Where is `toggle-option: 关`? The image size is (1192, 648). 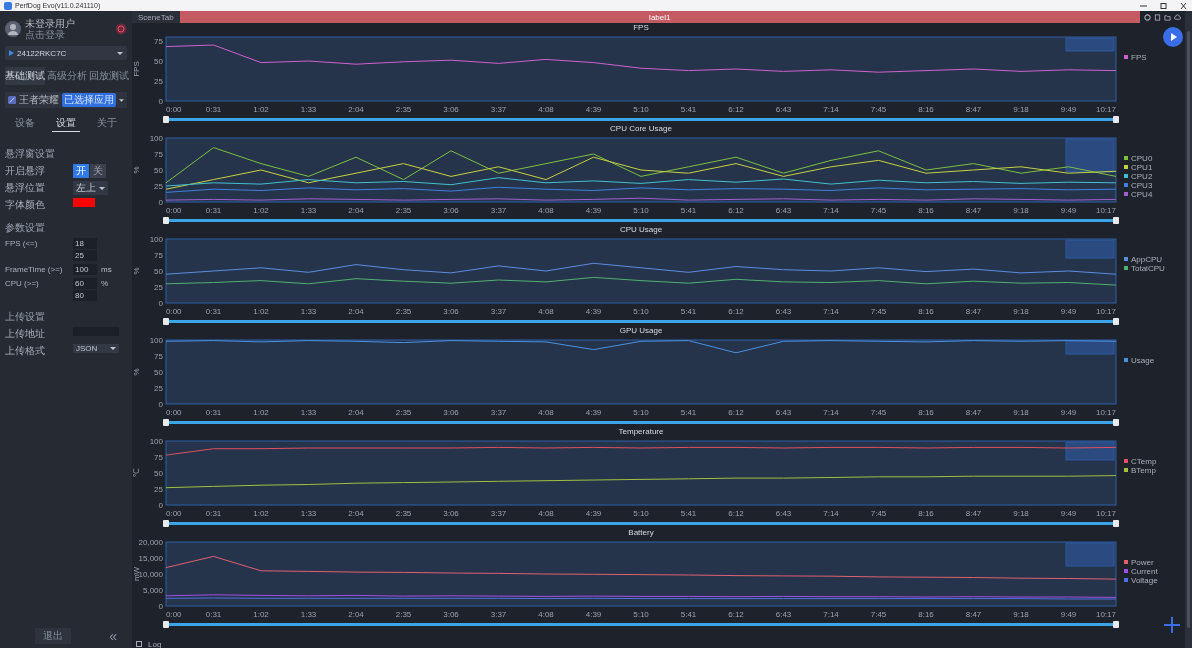
toggle-option: 关 is located at coordinates (98, 171).